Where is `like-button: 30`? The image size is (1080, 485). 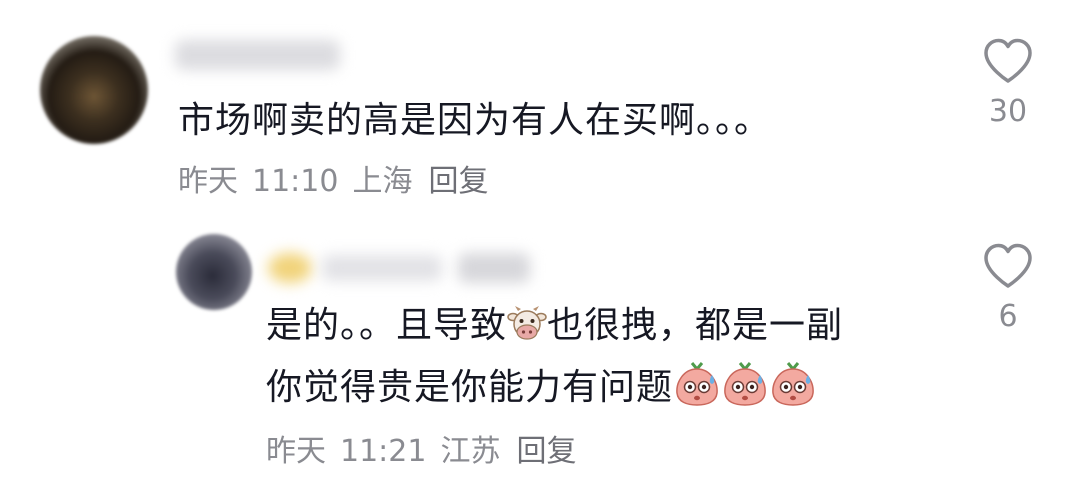
like-button: 30 is located at coordinates (1008, 84).